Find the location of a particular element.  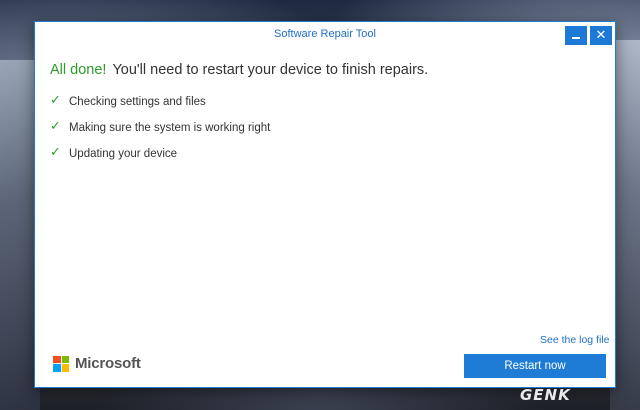

close-button: ✕ is located at coordinates (601, 35).